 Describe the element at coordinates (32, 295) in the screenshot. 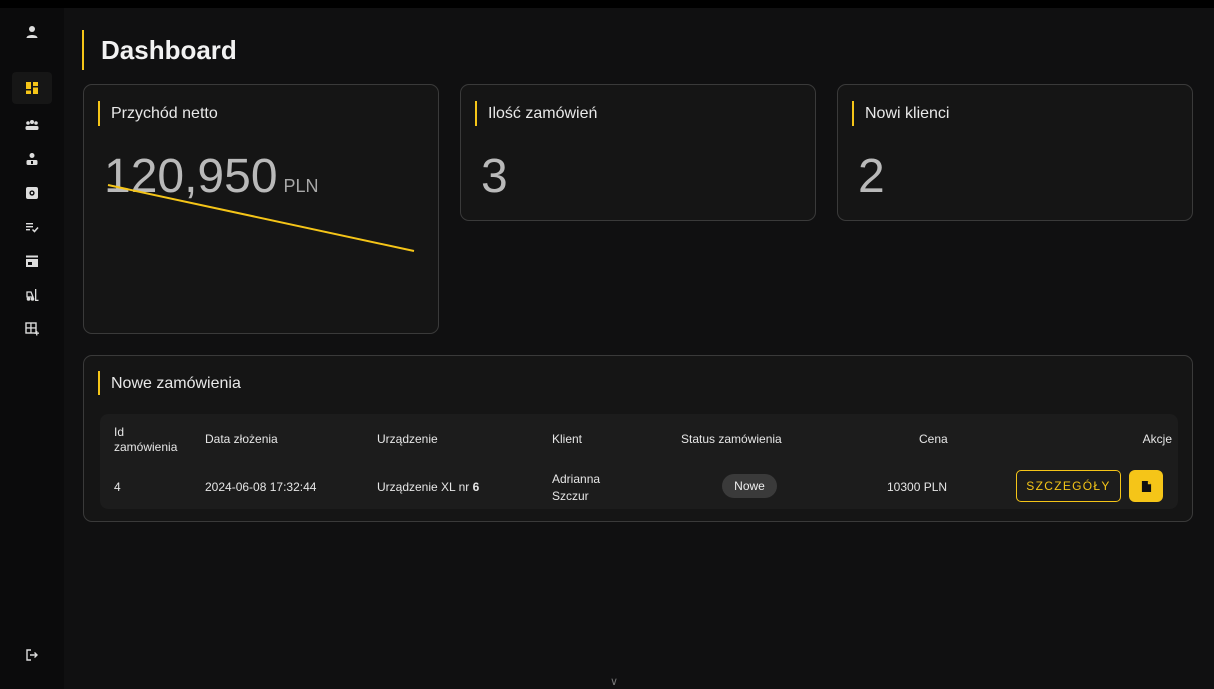

I see `forklift-icon` at that location.